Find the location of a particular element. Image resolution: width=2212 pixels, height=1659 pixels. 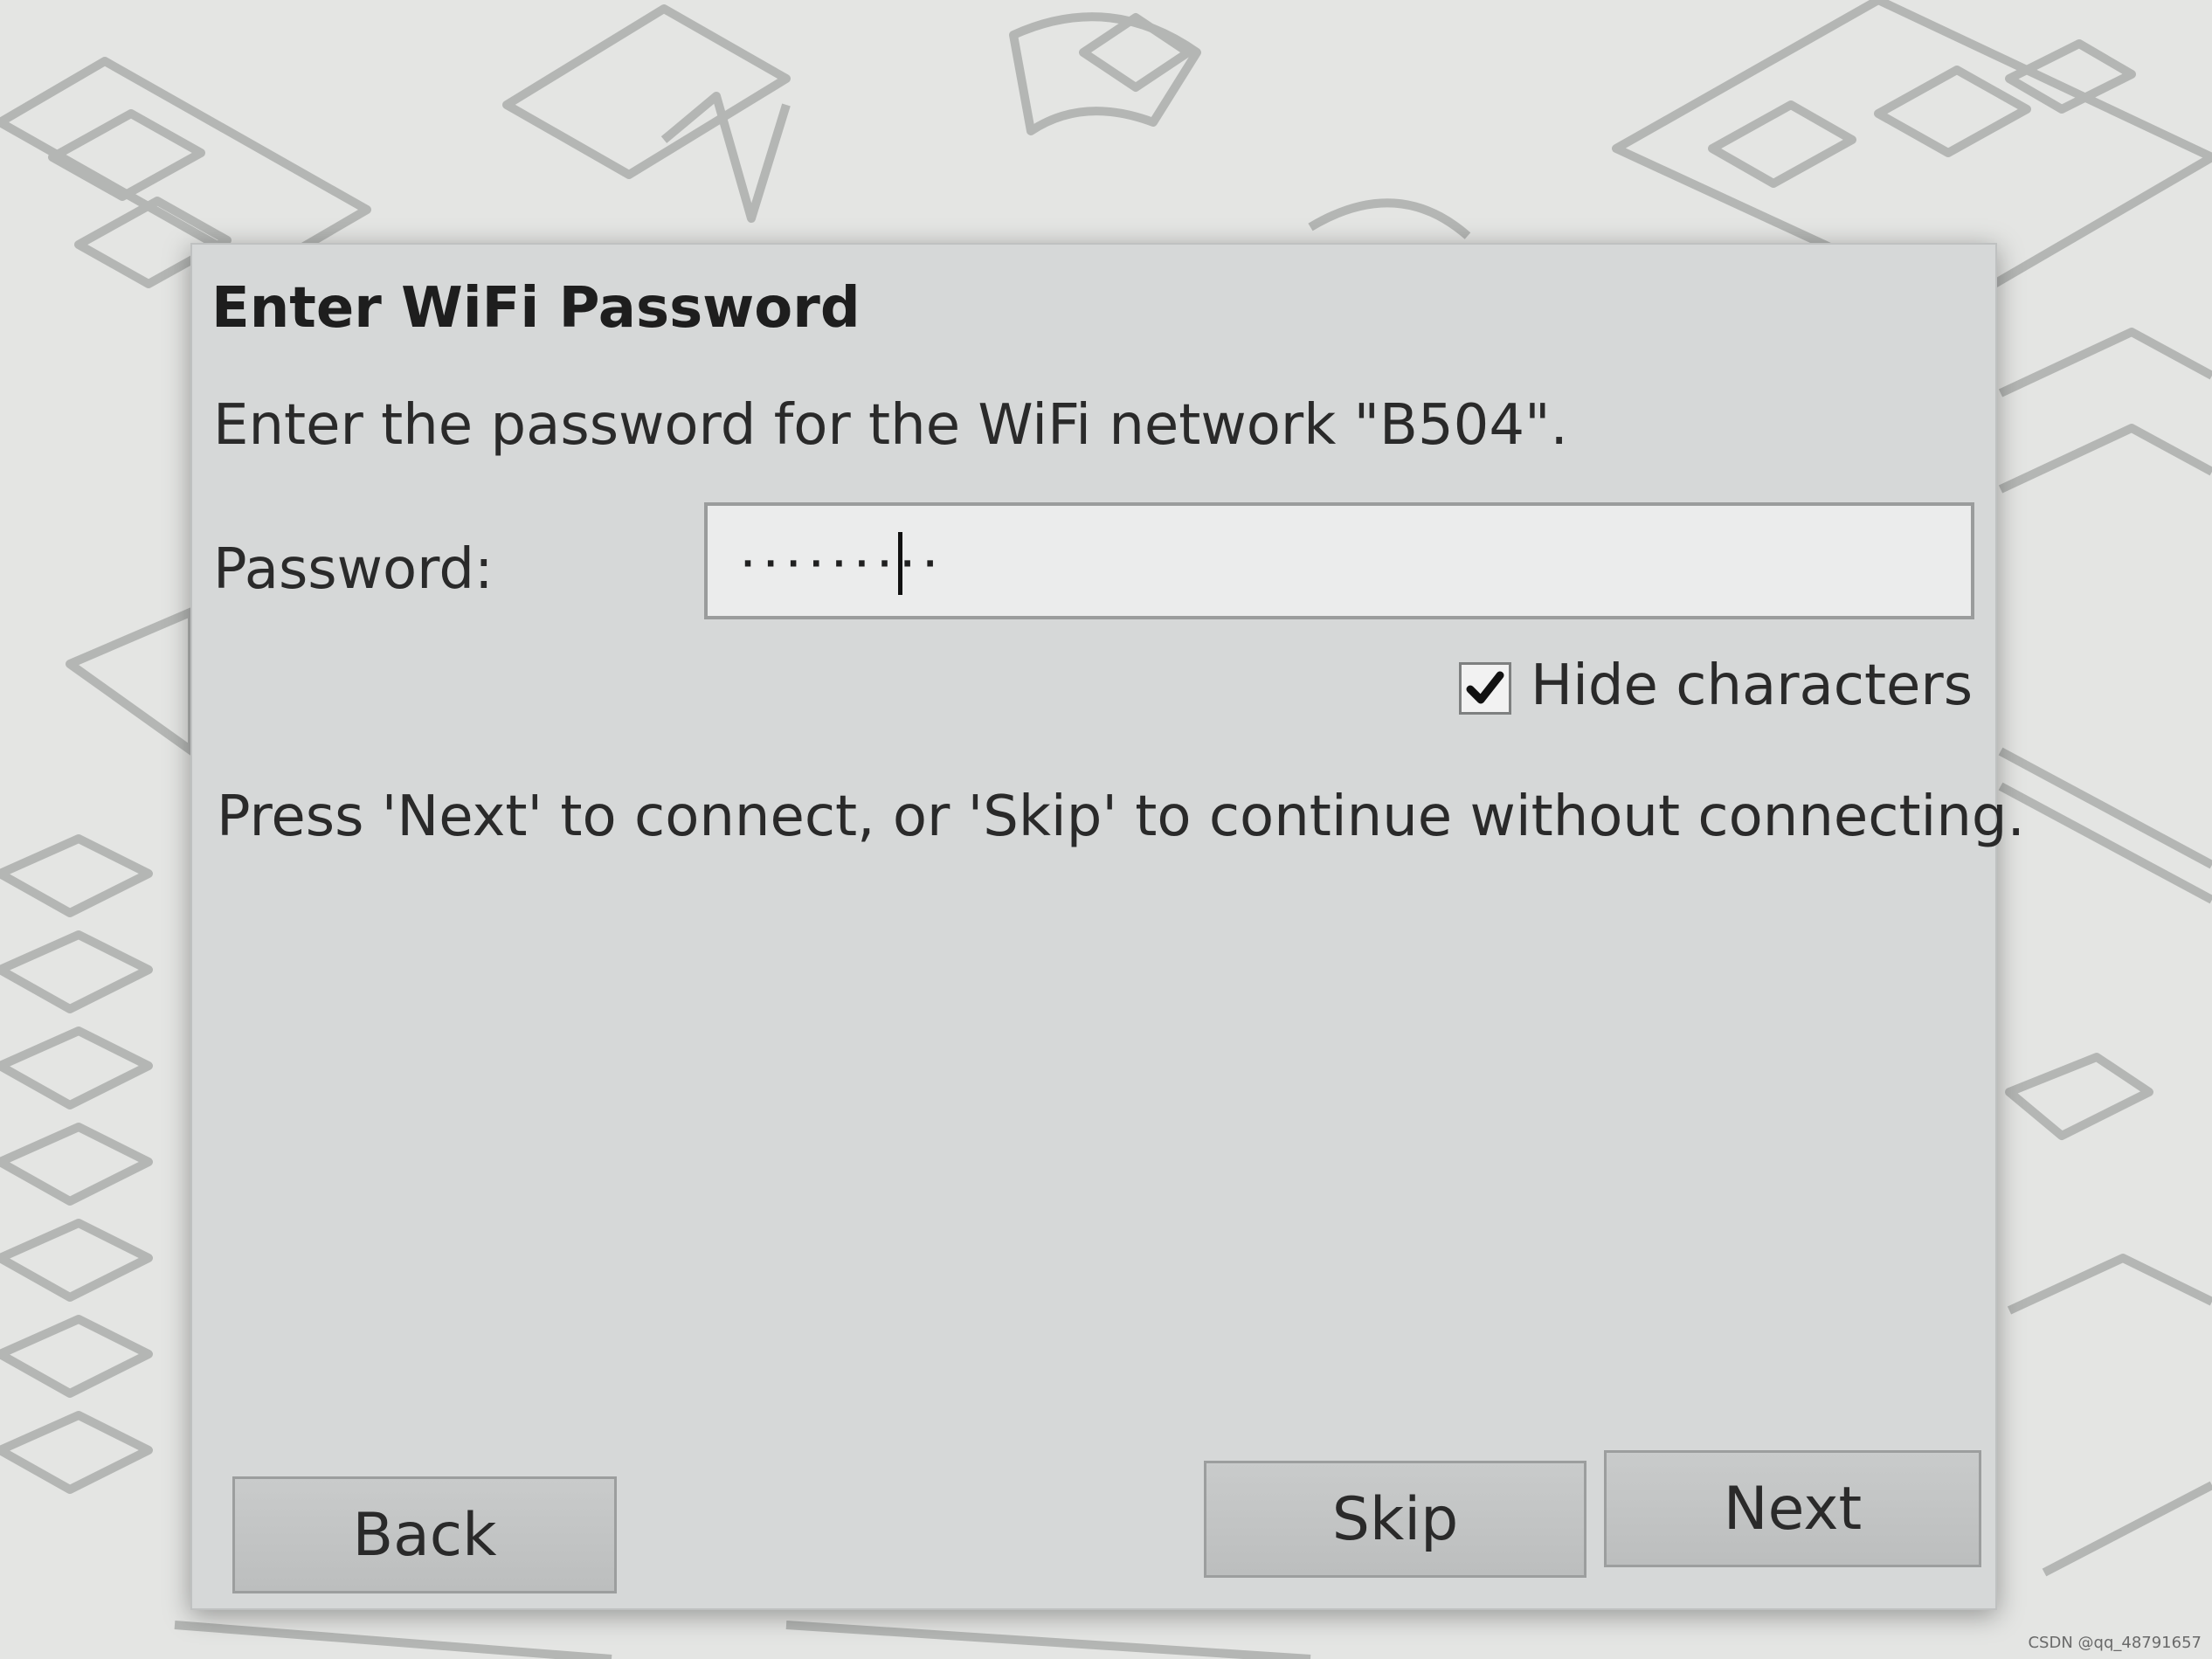

text-cursor is located at coordinates (900, 563).